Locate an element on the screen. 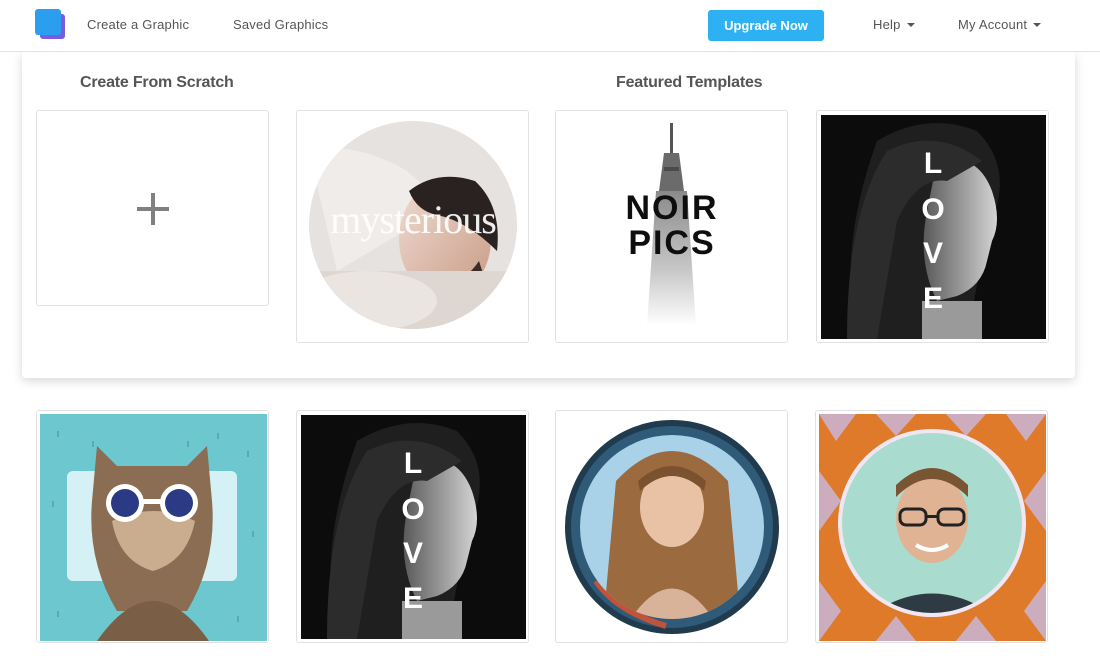 This screenshot has height=672, width=1100. noir-pics-template-image: NOIR PICS is located at coordinates (671, 226).